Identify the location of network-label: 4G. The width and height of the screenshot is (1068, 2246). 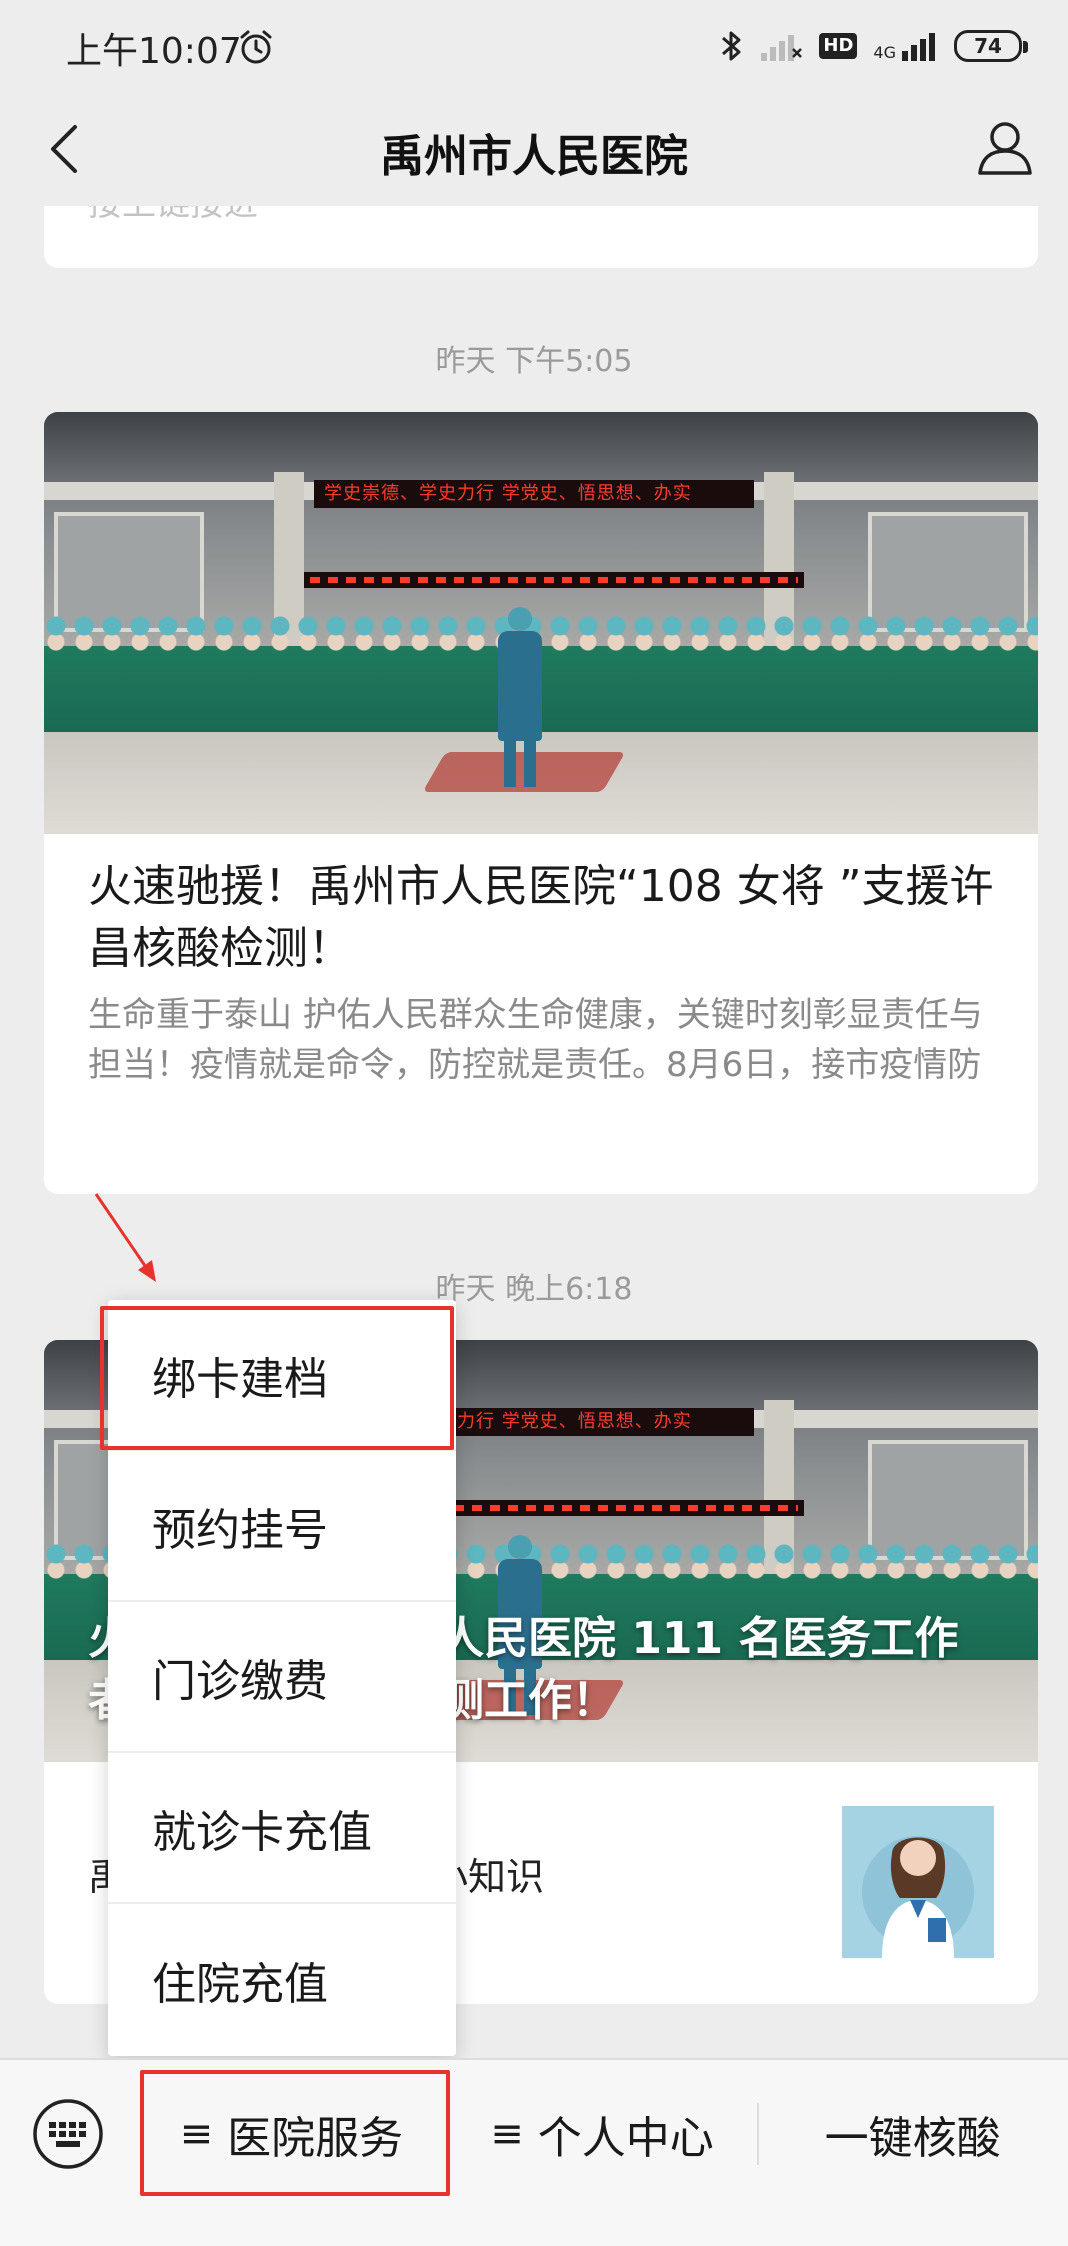
(884, 52).